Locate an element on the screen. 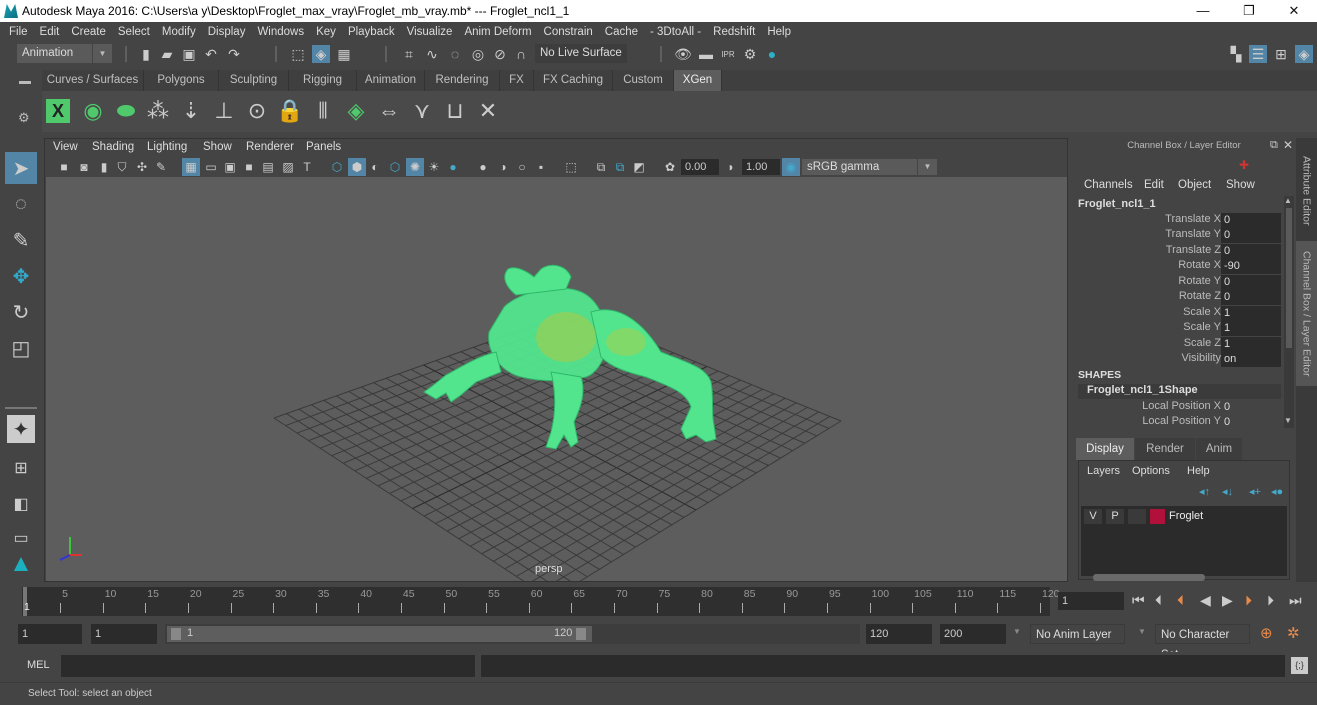 The width and height of the screenshot is (1317, 705). xgen-delete-guide-icon: ✕ is located at coordinates (488, 111).